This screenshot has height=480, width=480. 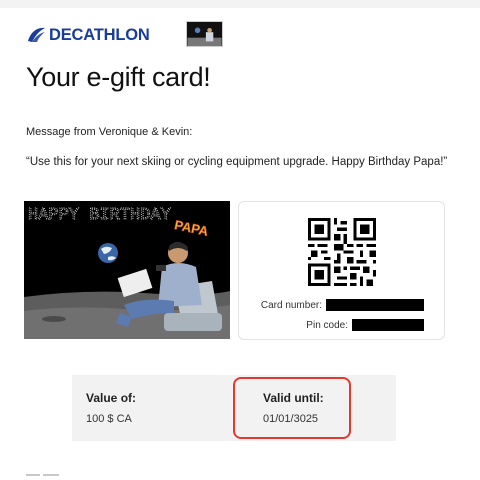 What do you see at coordinates (99, 34) in the screenshot?
I see `brand-name: DECATHLON` at bounding box center [99, 34].